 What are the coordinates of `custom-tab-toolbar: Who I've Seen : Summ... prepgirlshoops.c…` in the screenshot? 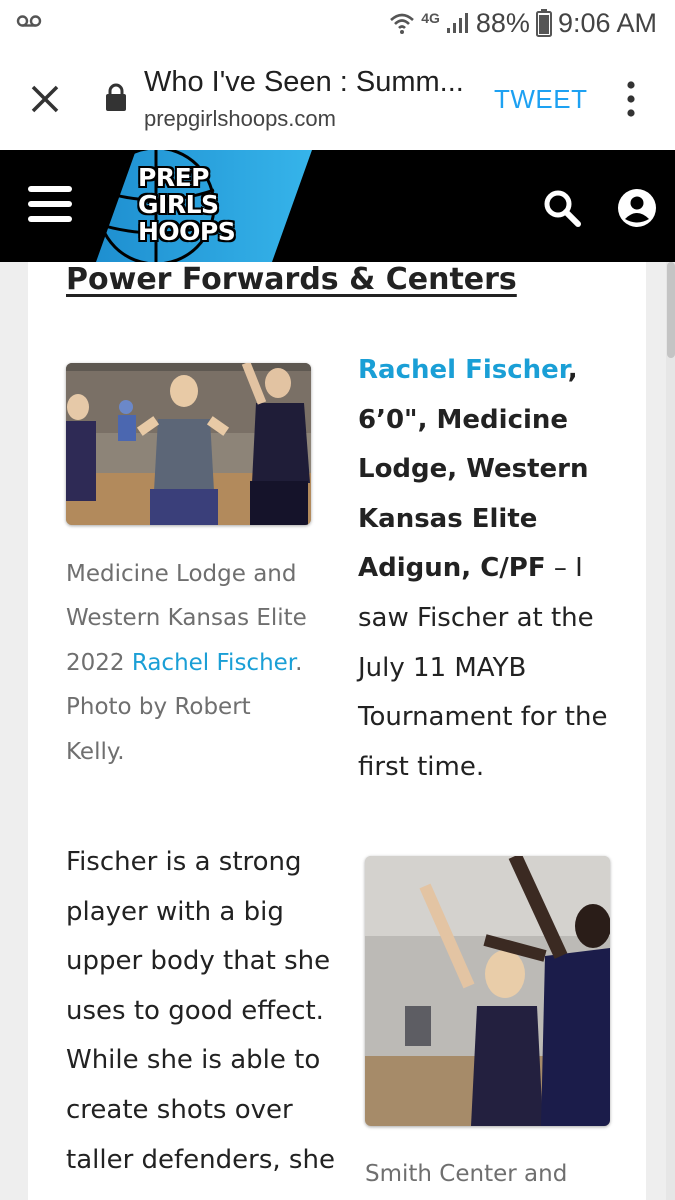 It's located at (337, 98).